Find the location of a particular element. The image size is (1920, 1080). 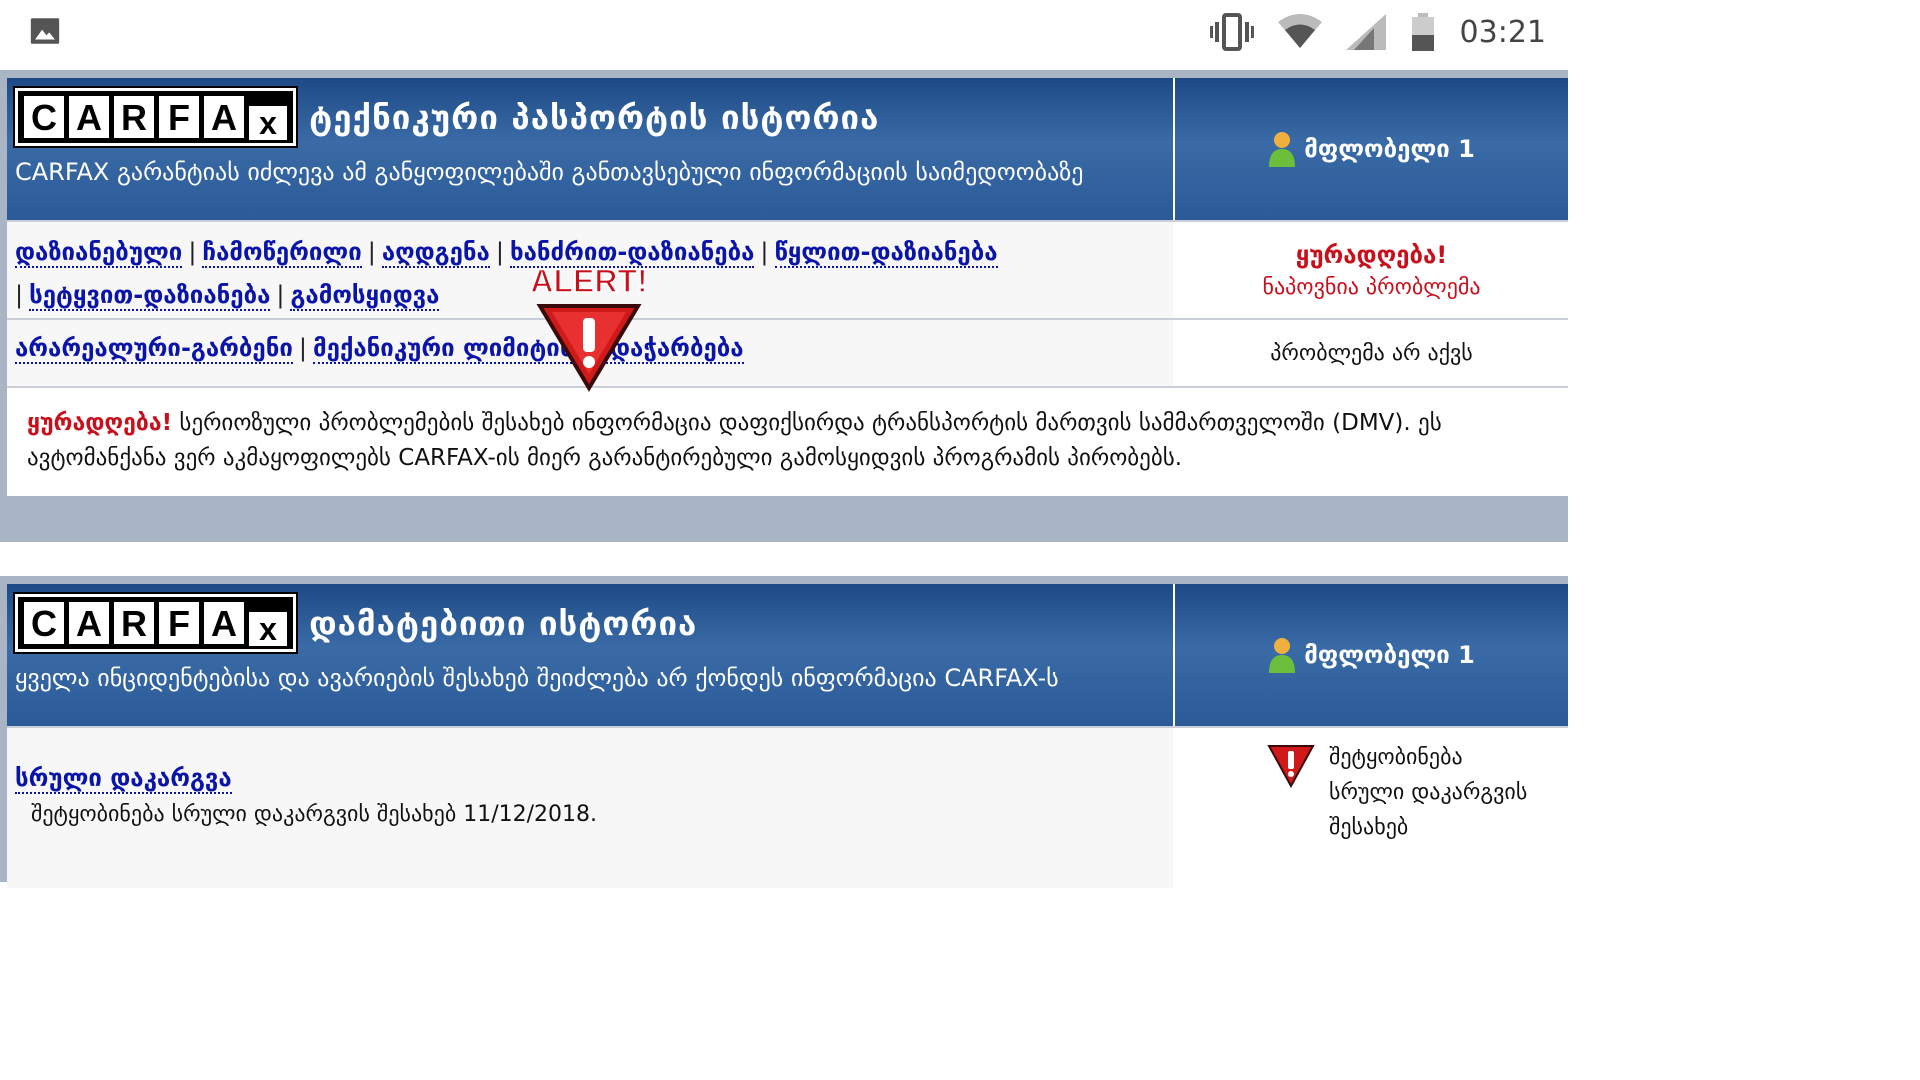

clock: 03:21 is located at coordinates (1502, 32).